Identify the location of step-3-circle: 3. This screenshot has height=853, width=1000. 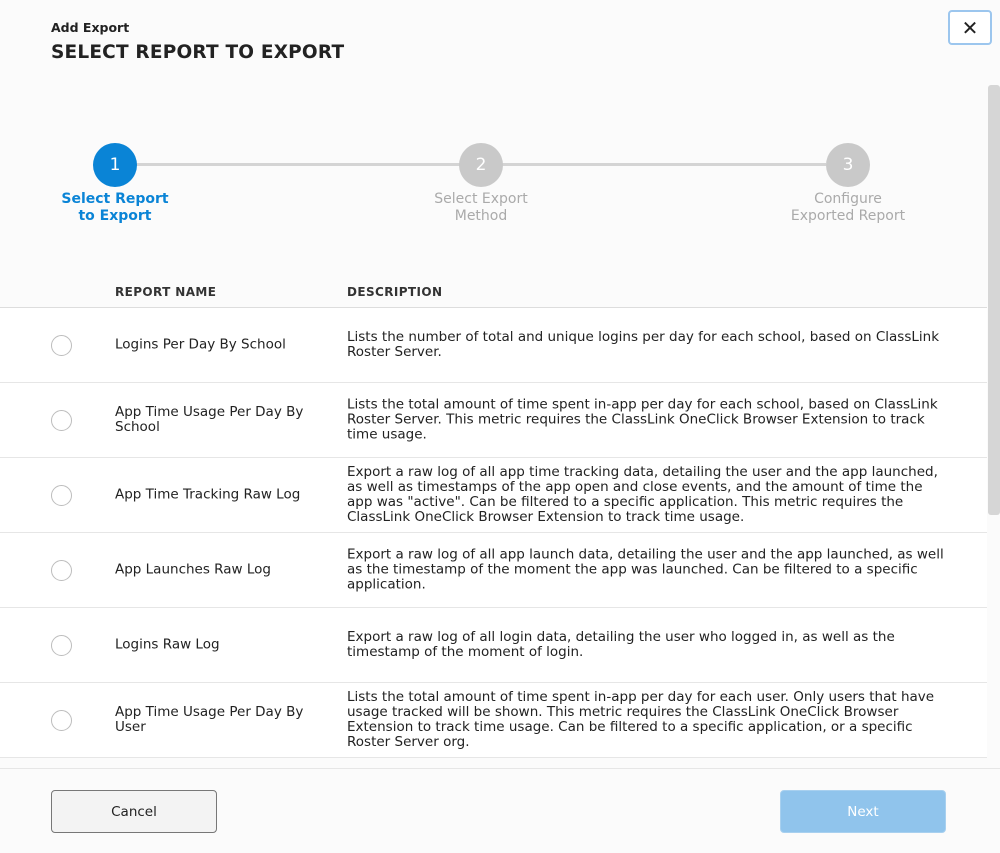
(848, 165).